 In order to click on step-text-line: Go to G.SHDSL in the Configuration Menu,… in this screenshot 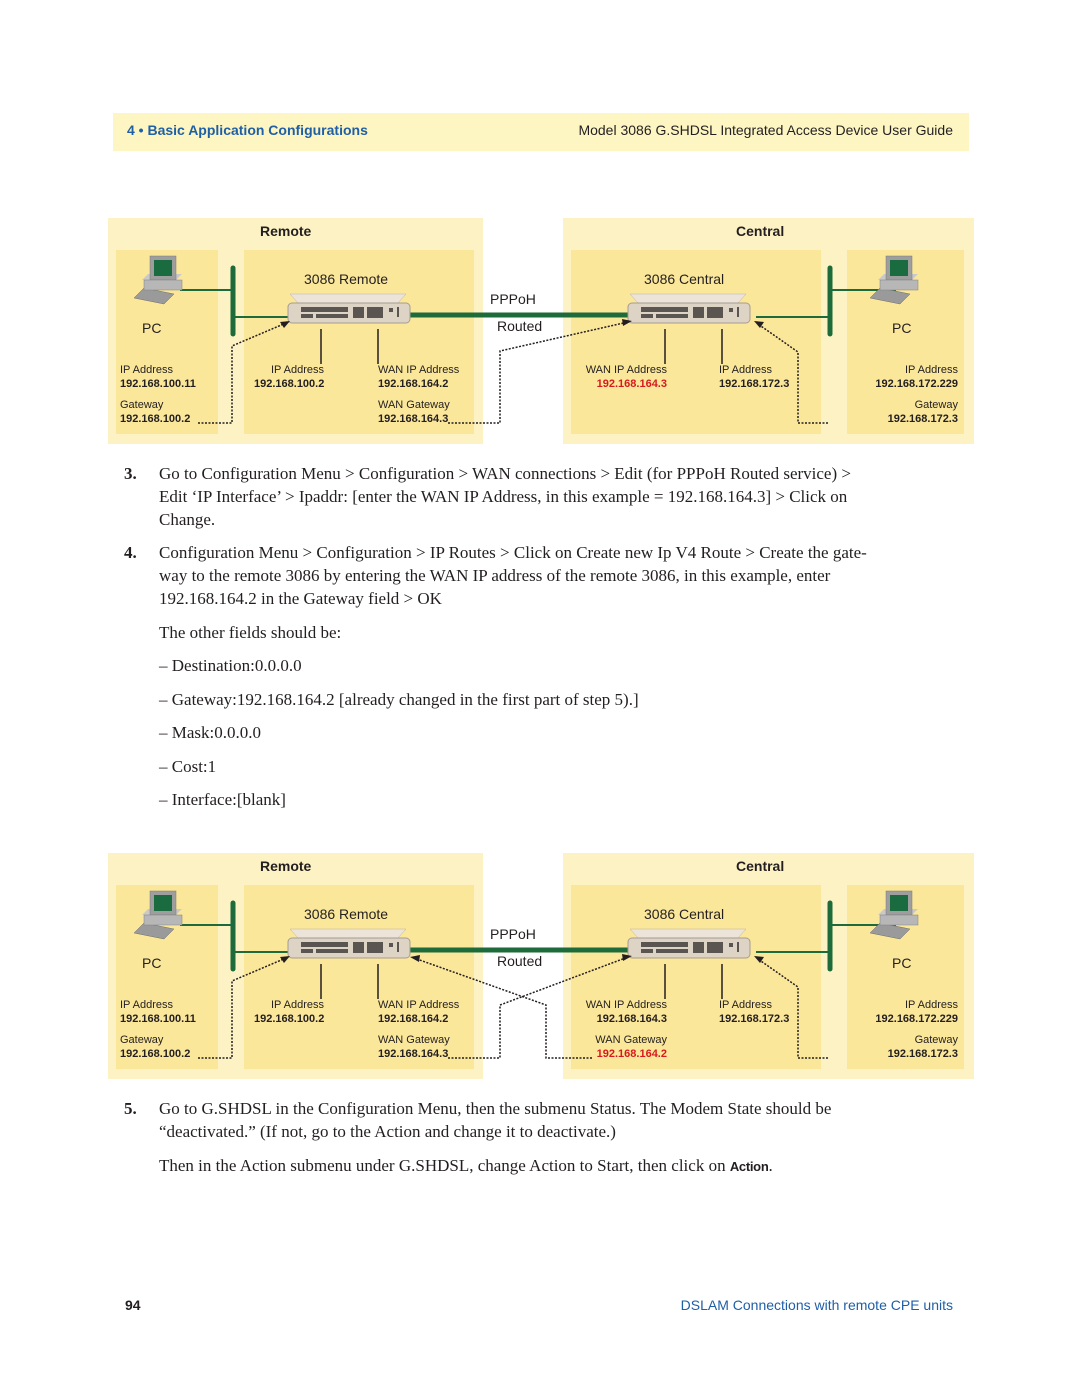, I will do `click(495, 1108)`.